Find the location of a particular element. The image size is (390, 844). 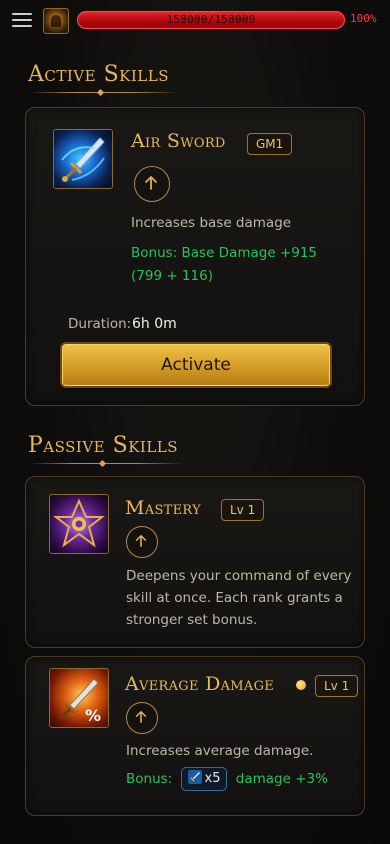

duration-value: 6h 0m is located at coordinates (154, 324).